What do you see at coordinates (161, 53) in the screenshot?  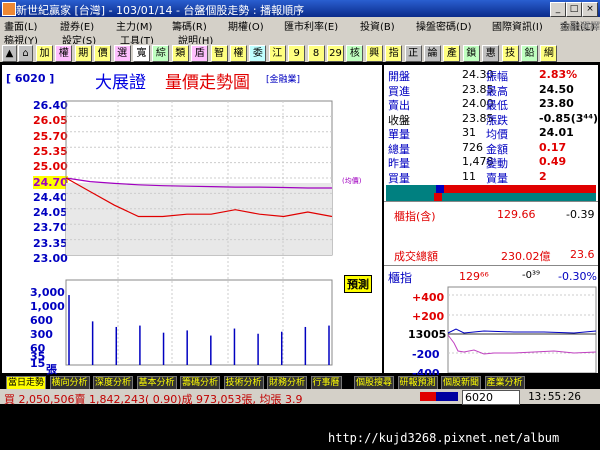 I see `toolbar-button: 綜` at bounding box center [161, 53].